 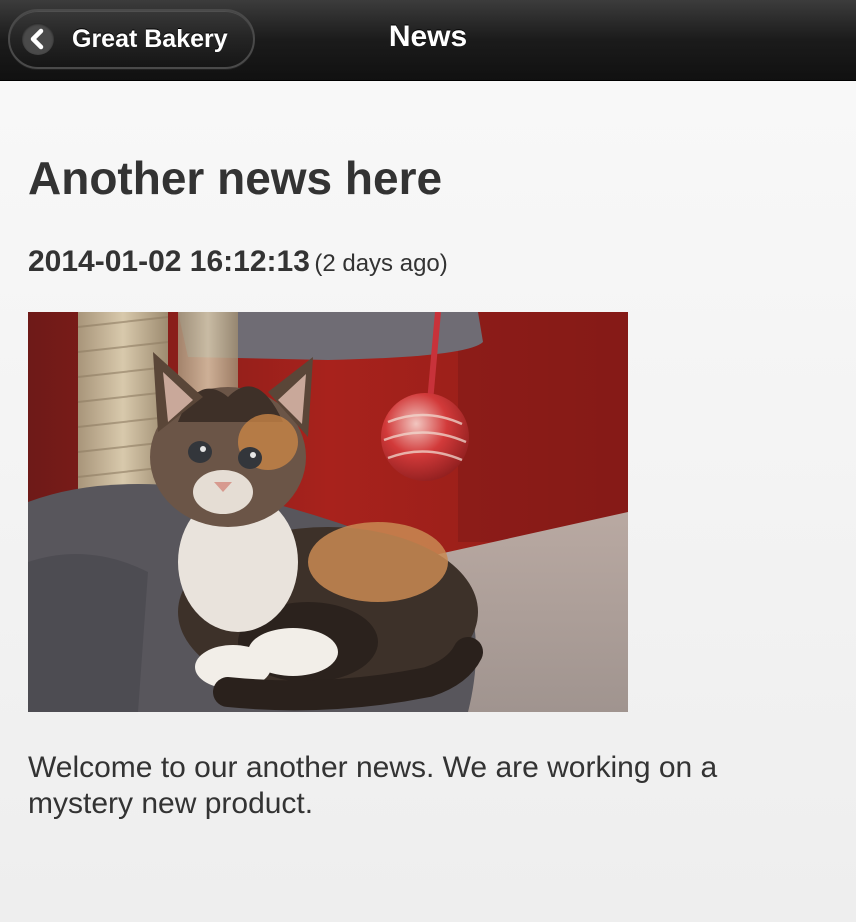 I want to click on back-button: Great Bakery, so click(x=131, y=39).